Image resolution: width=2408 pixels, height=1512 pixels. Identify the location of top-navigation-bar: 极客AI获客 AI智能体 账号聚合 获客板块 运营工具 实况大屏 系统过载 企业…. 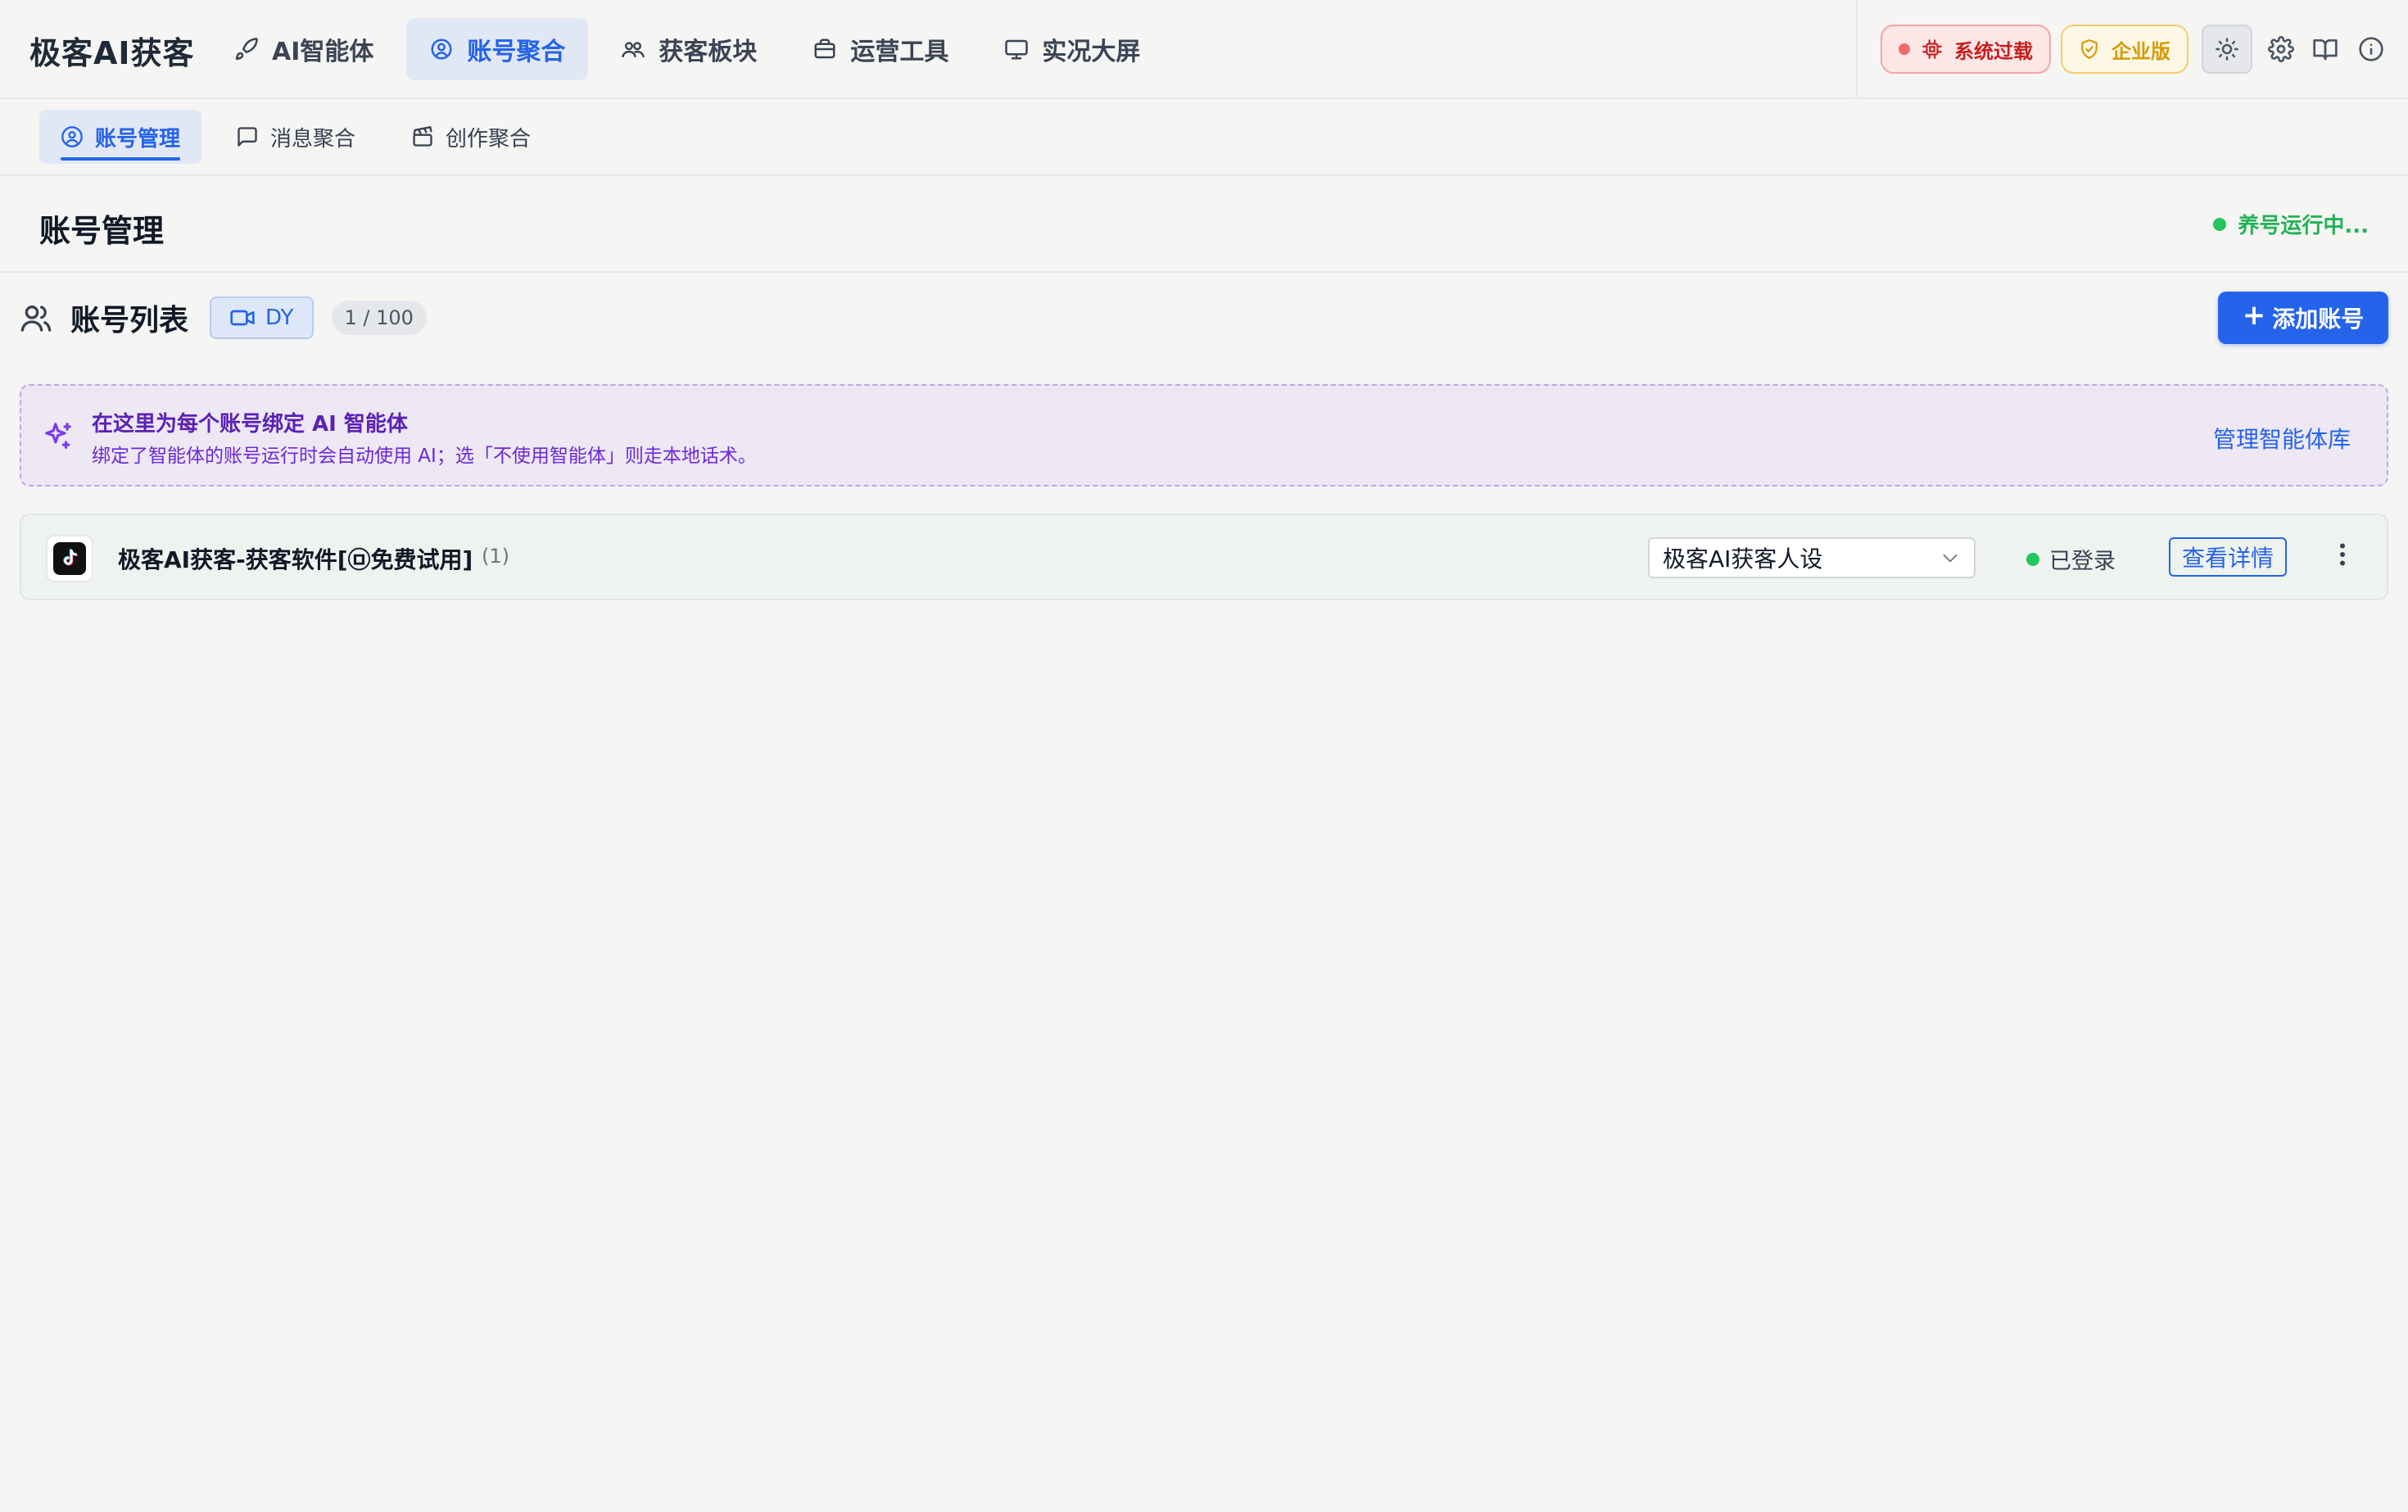
(1204, 49).